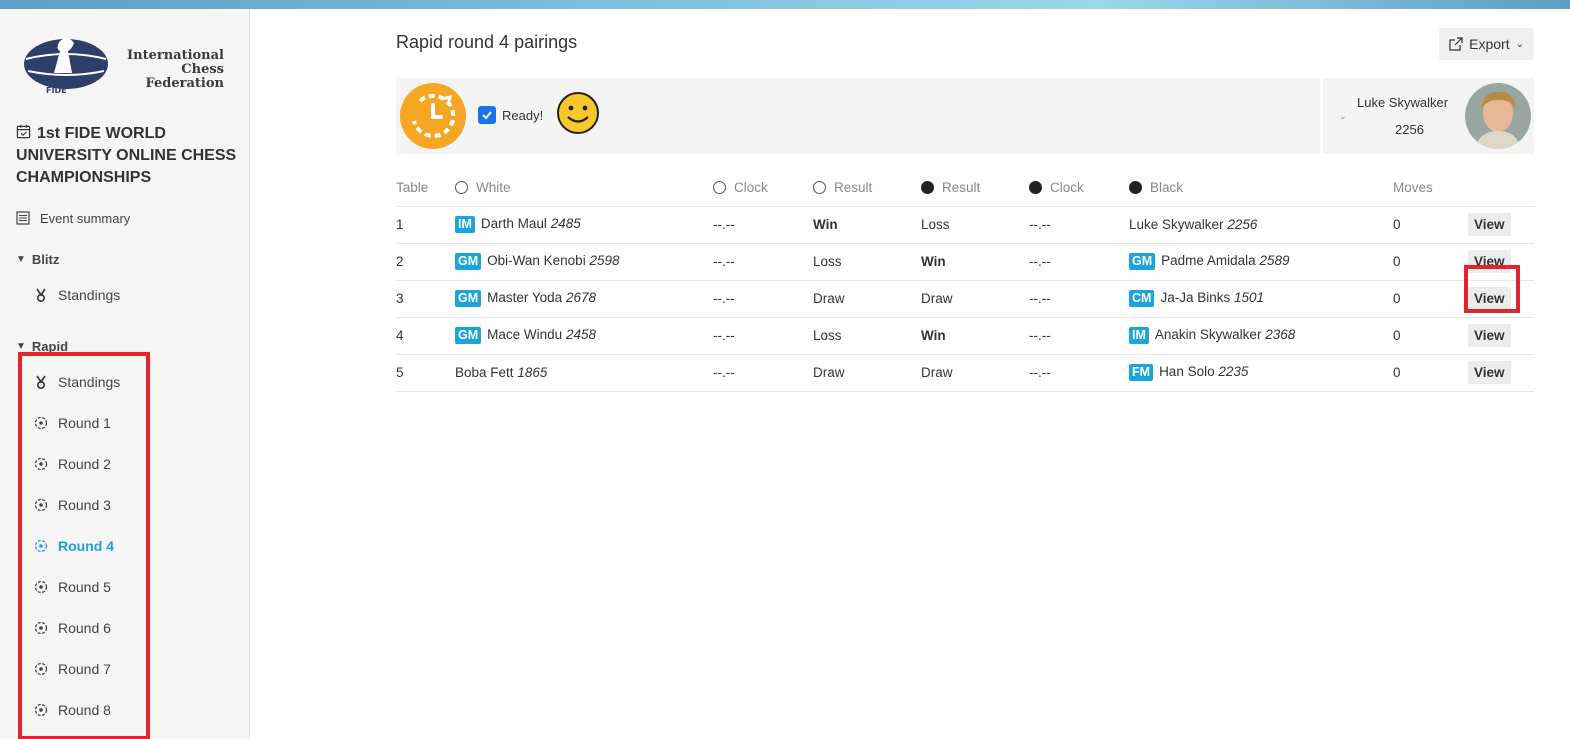 The height and width of the screenshot is (739, 1570). What do you see at coordinates (584, 373) in the screenshot?
I see `cell-white-player: Boba Fett 1865` at bounding box center [584, 373].